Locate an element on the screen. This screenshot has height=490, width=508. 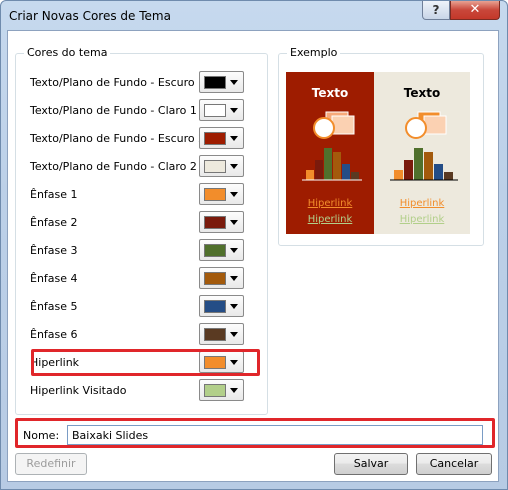
color-row-label: Texto/Plano de Fundo - Claro 1 is located at coordinates (113, 110).